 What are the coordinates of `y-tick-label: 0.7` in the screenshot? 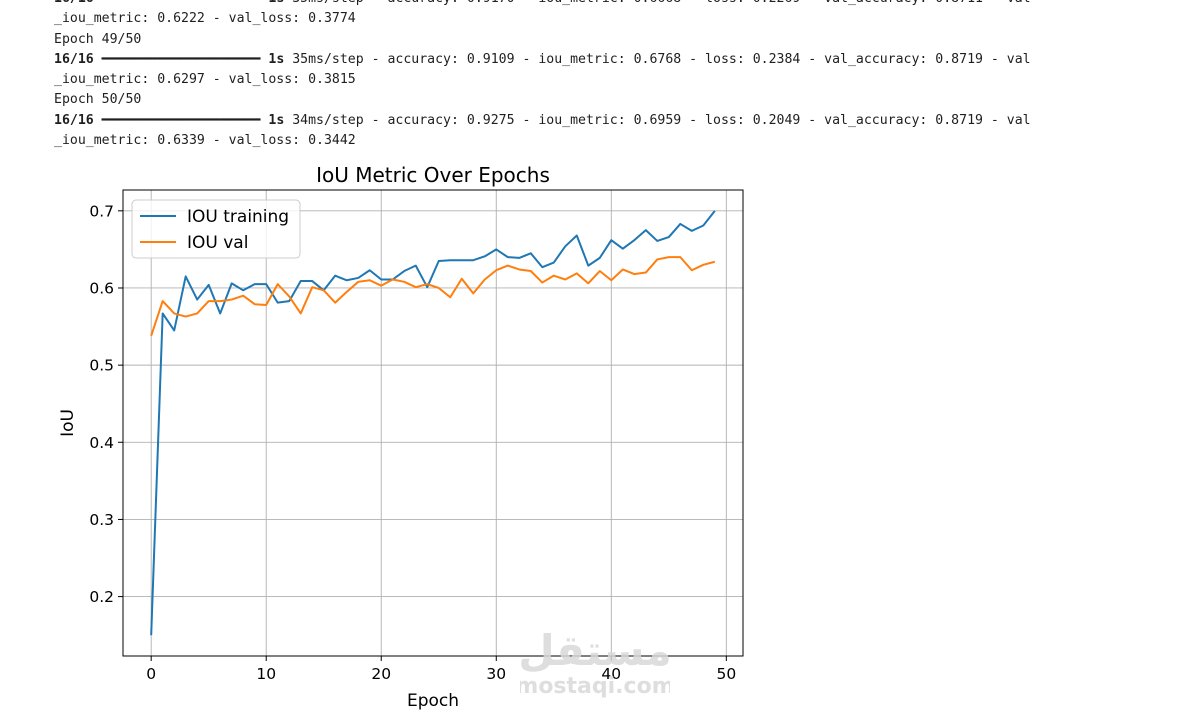 It's located at (101, 211).